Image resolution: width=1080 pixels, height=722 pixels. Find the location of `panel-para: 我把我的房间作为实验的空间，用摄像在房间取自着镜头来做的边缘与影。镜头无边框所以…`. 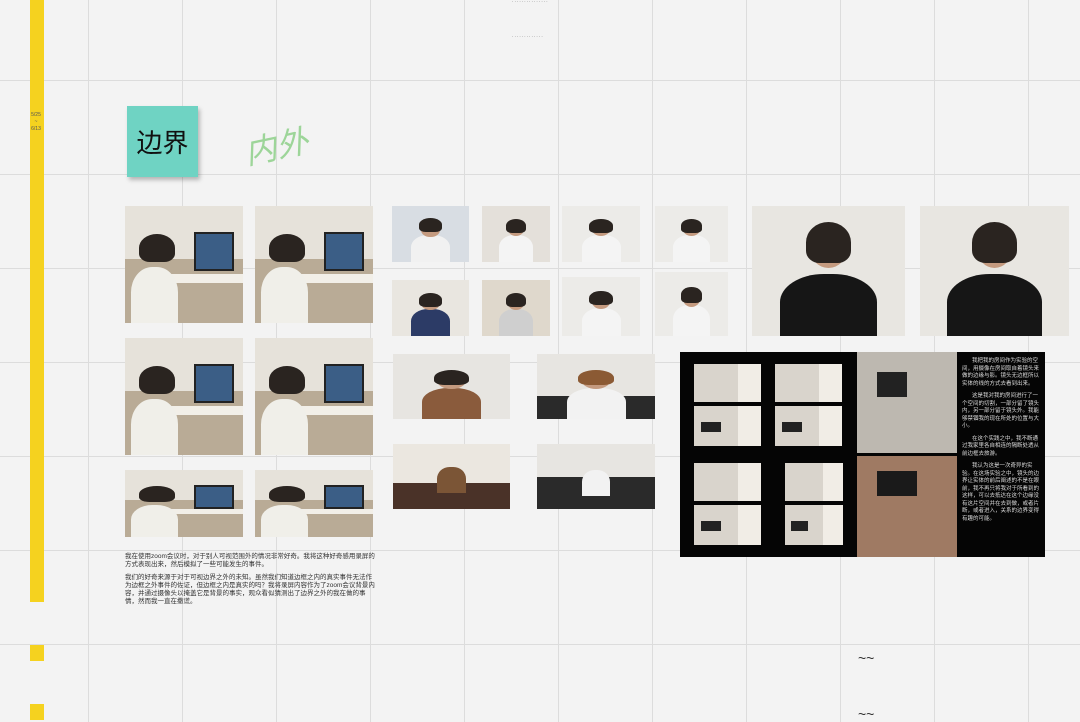

panel-para: 我把我的房间作为实验的空间，用摄像在房间取自着镜头来做的边缘与影。镜头无边框所以… is located at coordinates (1001, 372).